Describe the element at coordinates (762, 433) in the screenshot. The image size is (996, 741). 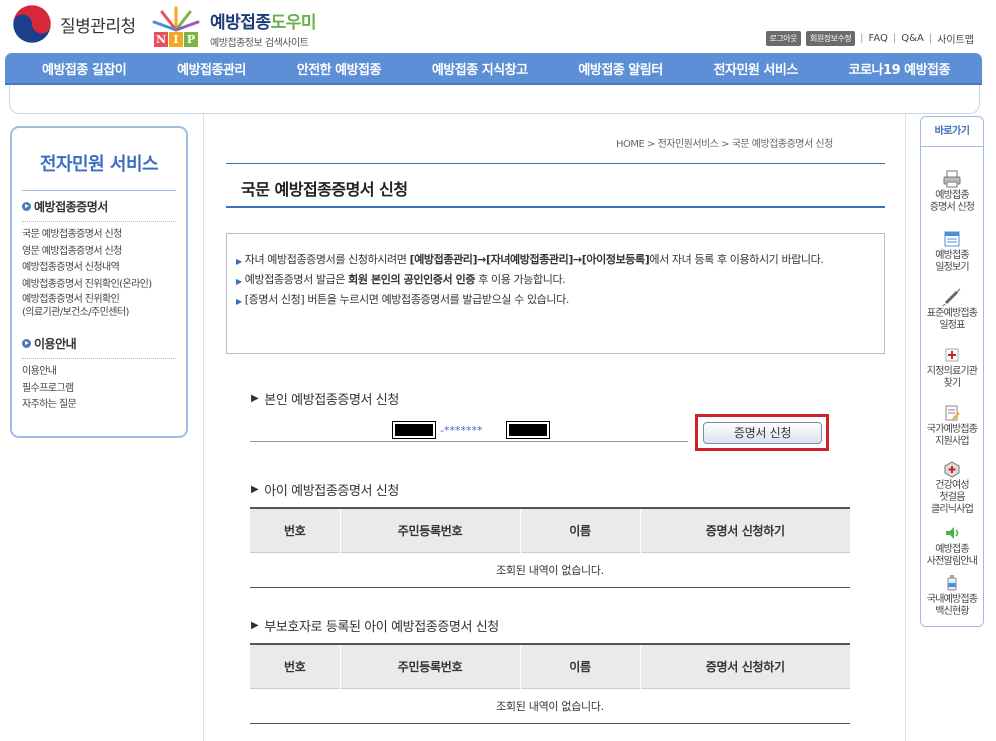
I see `certificate-apply-button: 증명서 신청` at that location.